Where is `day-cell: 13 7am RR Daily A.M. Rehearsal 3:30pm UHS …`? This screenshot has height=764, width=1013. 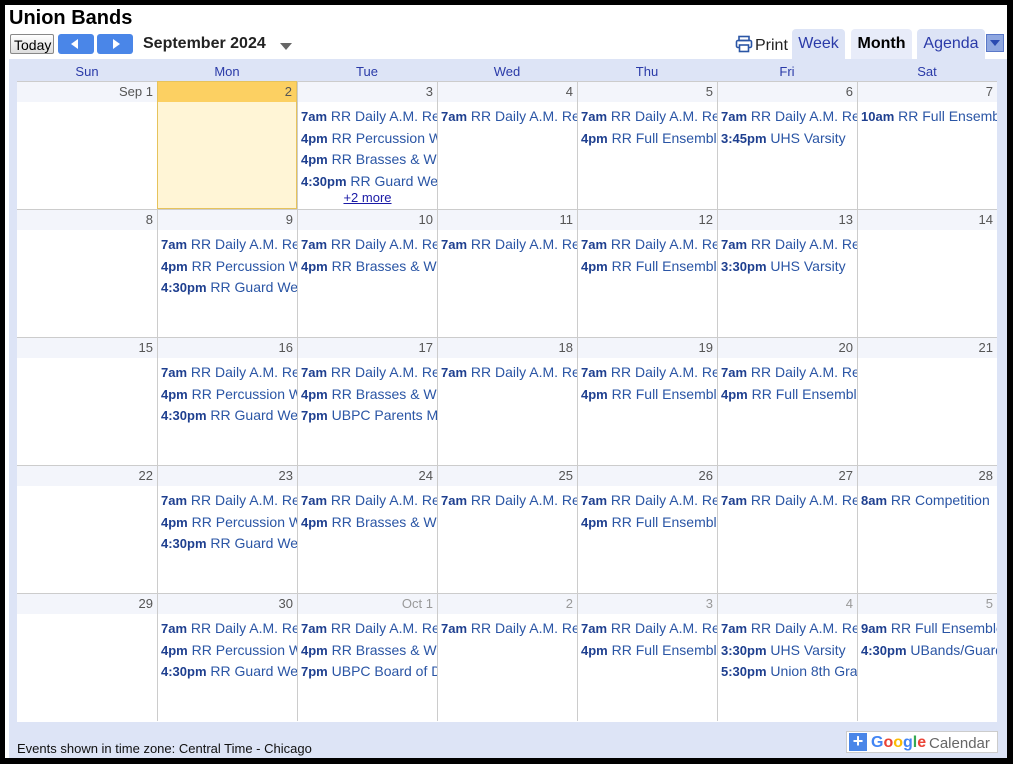
day-cell: 13 7am RR Daily A.M. Rehearsal 3:30pm UHS … is located at coordinates (787, 273).